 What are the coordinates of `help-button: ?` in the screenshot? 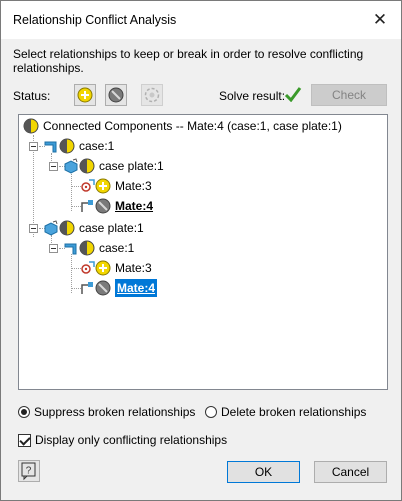 It's located at (29, 471).